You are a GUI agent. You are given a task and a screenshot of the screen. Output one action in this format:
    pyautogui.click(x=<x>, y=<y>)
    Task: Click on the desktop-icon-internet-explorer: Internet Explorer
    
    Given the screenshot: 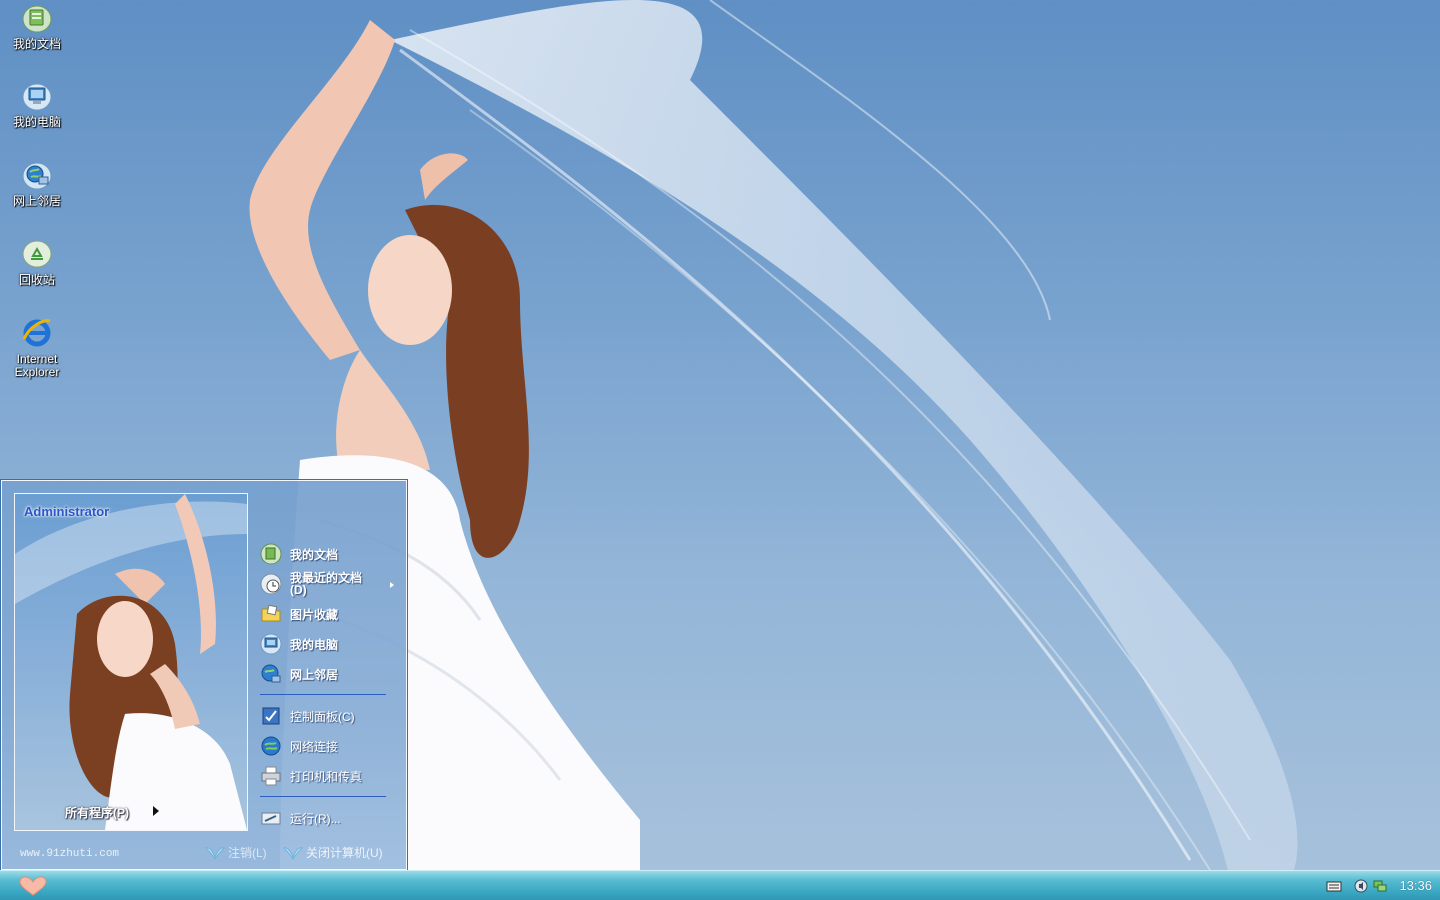 What is the action you would take?
    pyautogui.click(x=37, y=348)
    